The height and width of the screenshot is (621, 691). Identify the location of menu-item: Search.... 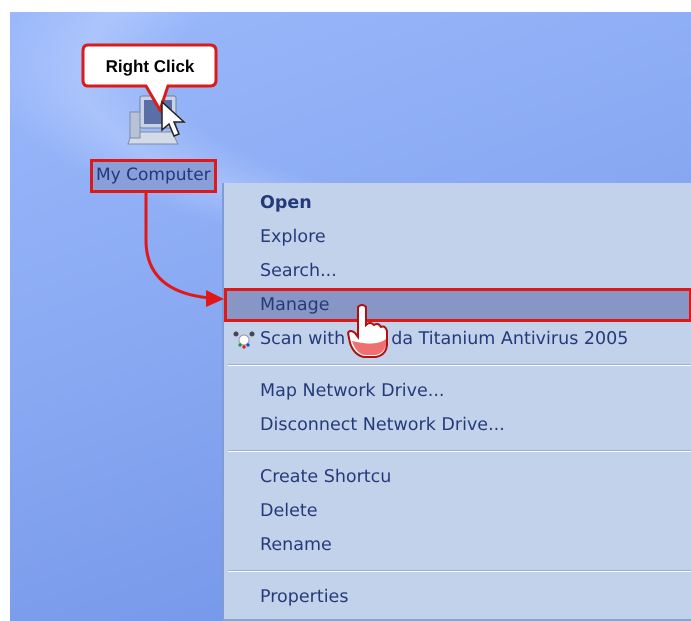
(457, 271).